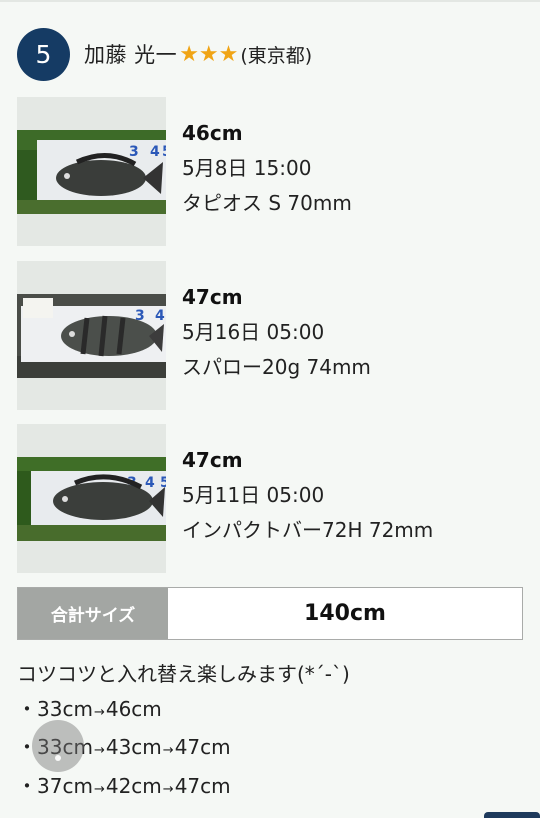  Describe the element at coordinates (253, 332) in the screenshot. I see `catch-date: 5月16日 05:00` at that location.